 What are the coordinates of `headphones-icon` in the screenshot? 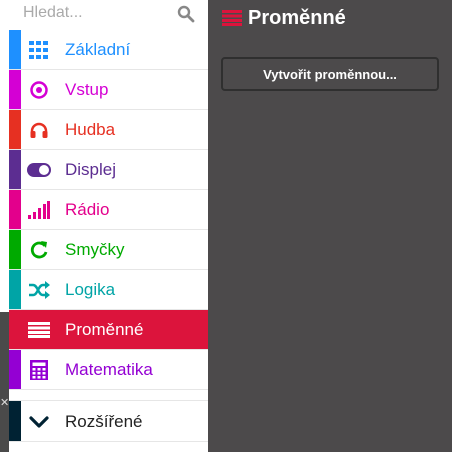 It's located at (39, 130).